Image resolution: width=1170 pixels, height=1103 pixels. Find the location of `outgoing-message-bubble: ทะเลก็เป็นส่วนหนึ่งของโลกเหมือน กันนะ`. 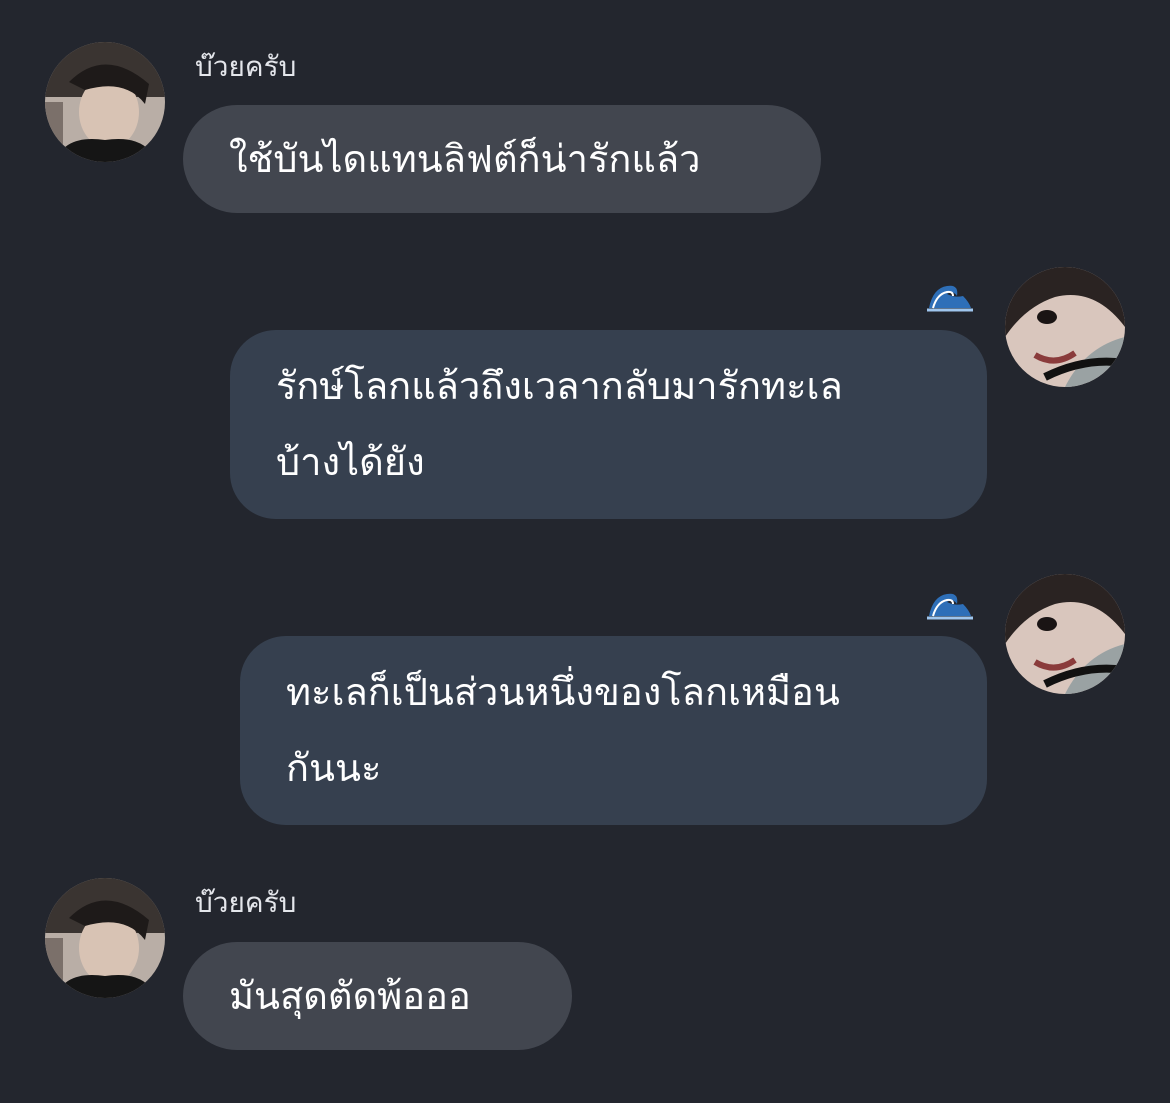

outgoing-message-bubble: ทะเลก็เป็นส่วนหนึ่งของโลกเหมือน กันนะ is located at coordinates (613, 730).